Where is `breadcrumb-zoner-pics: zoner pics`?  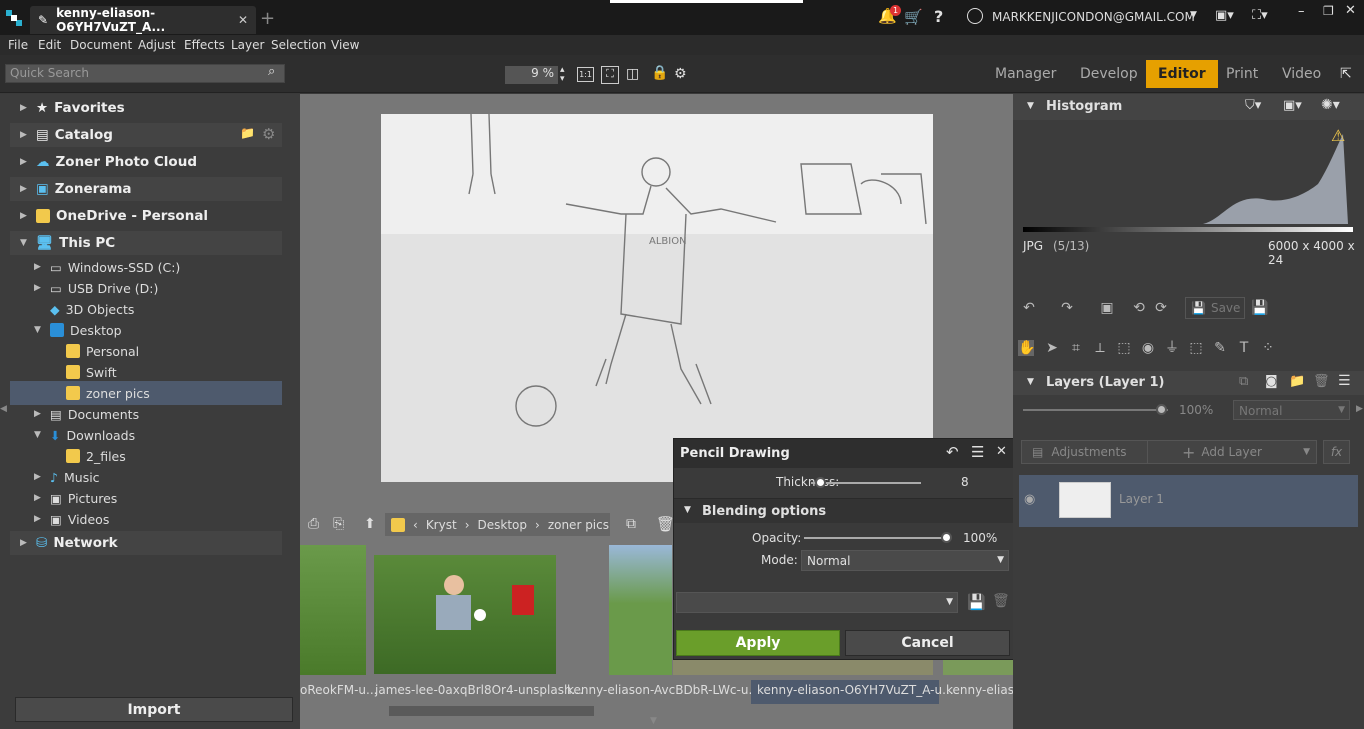 breadcrumb-zoner-pics: zoner pics is located at coordinates (578, 525).